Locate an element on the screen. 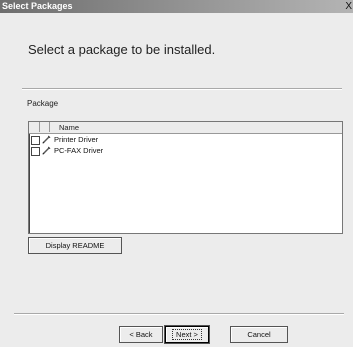 The width and height of the screenshot is (353, 347). column-header-name: Name is located at coordinates (69, 127).